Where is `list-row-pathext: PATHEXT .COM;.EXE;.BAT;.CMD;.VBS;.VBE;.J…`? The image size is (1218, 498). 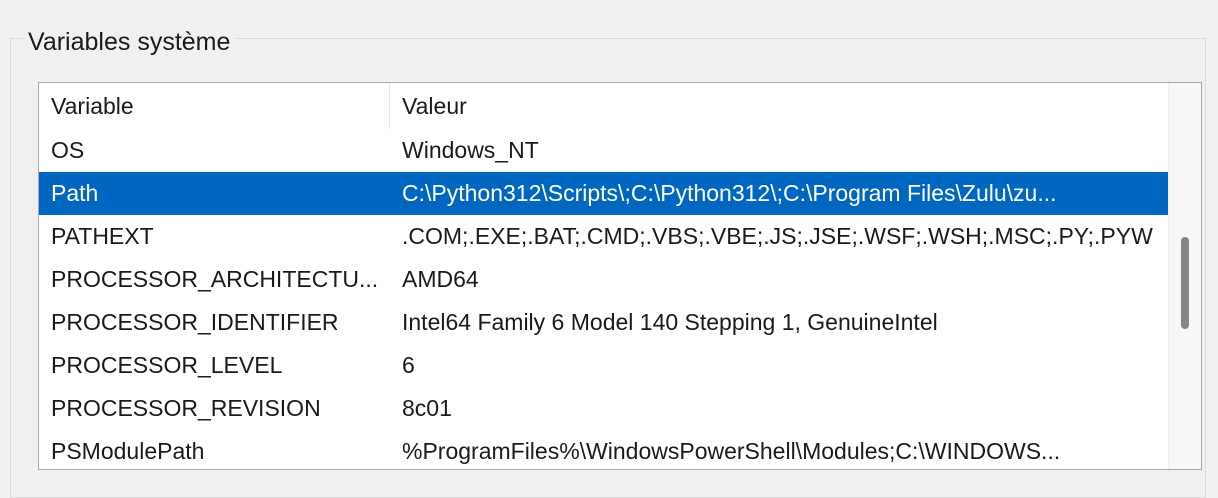 list-row-pathext: PATHEXT .COM;.EXE;.BAT;.CMD;.VBS;.VBE;.J… is located at coordinates (605, 236).